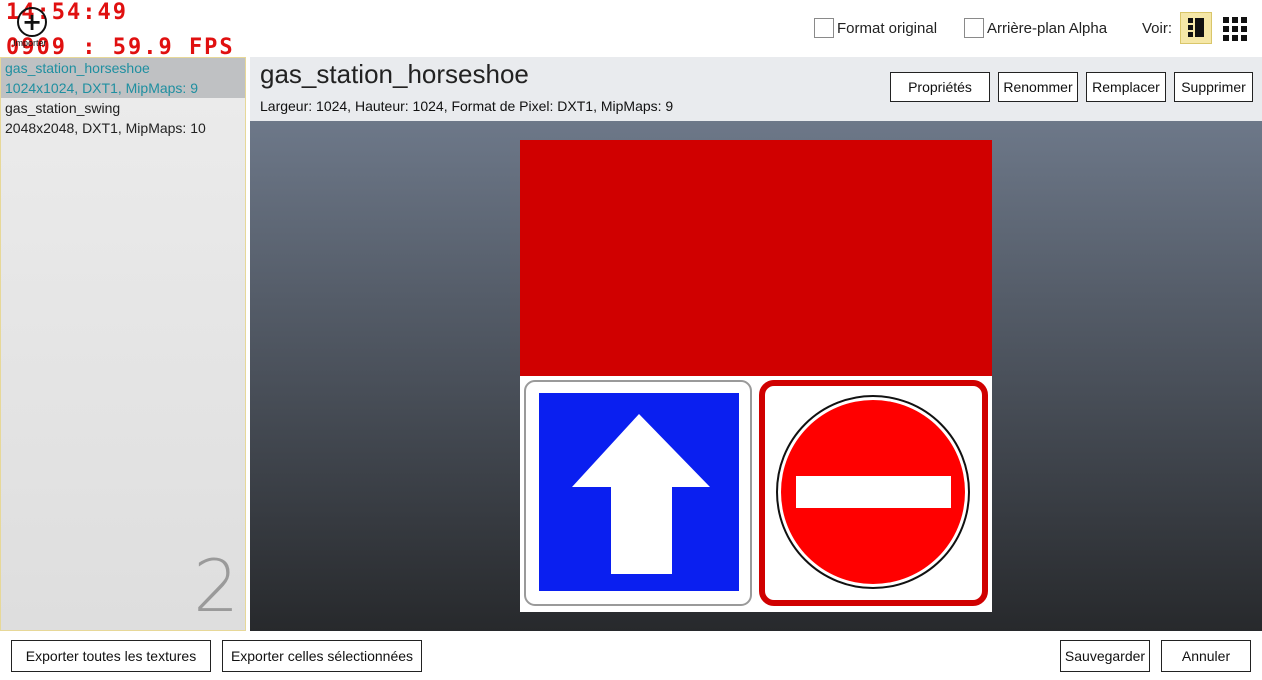 The image size is (1262, 680). What do you see at coordinates (322, 656) in the screenshot?
I see `export-selected-button: Exporter celles sélectionnées` at bounding box center [322, 656].